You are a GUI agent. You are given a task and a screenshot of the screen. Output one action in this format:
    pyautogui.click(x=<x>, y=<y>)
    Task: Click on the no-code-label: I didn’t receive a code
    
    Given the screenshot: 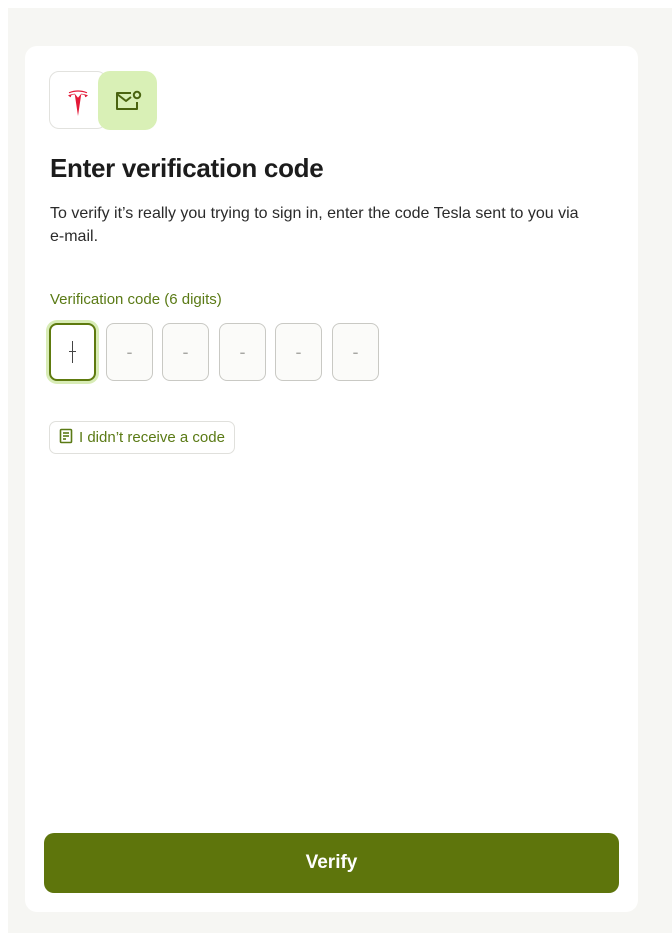 What is the action you would take?
    pyautogui.click(x=152, y=437)
    